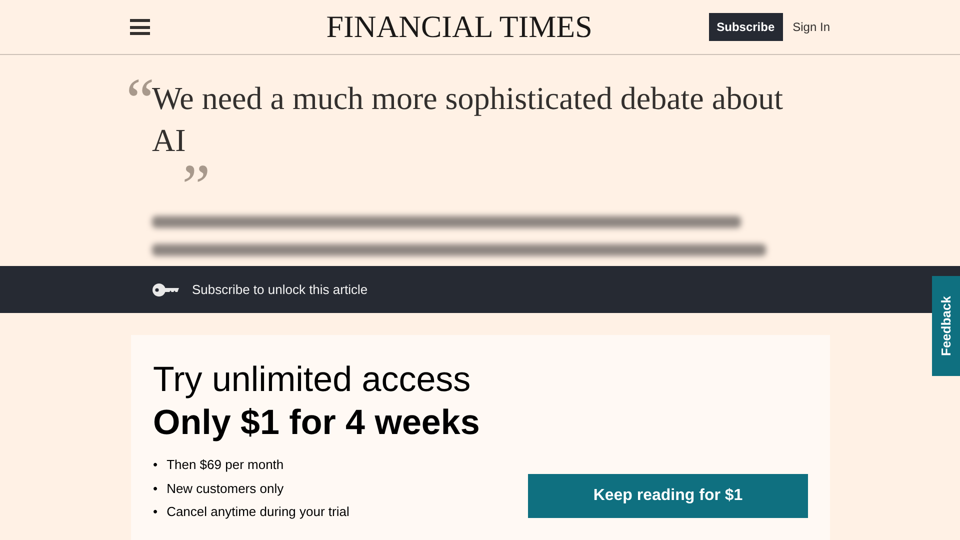  What do you see at coordinates (140, 27) in the screenshot?
I see `menu-icon` at bounding box center [140, 27].